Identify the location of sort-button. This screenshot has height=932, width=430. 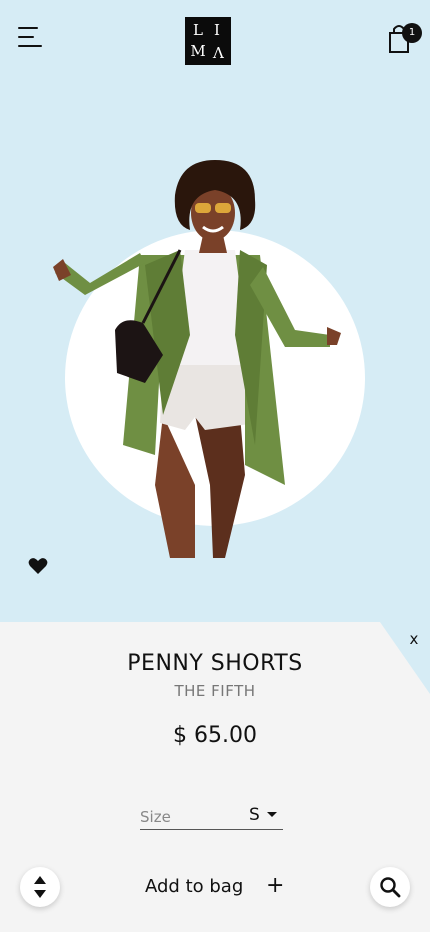
(40, 887).